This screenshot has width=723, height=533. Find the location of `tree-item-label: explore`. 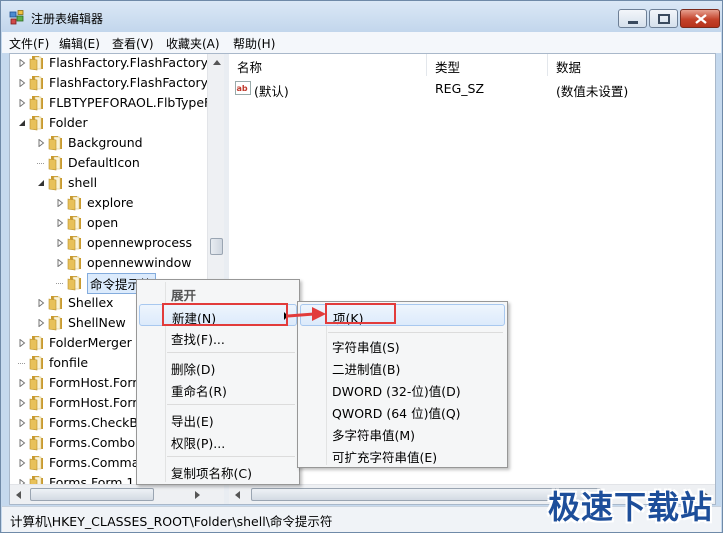

tree-item-label: explore is located at coordinates (110, 202).